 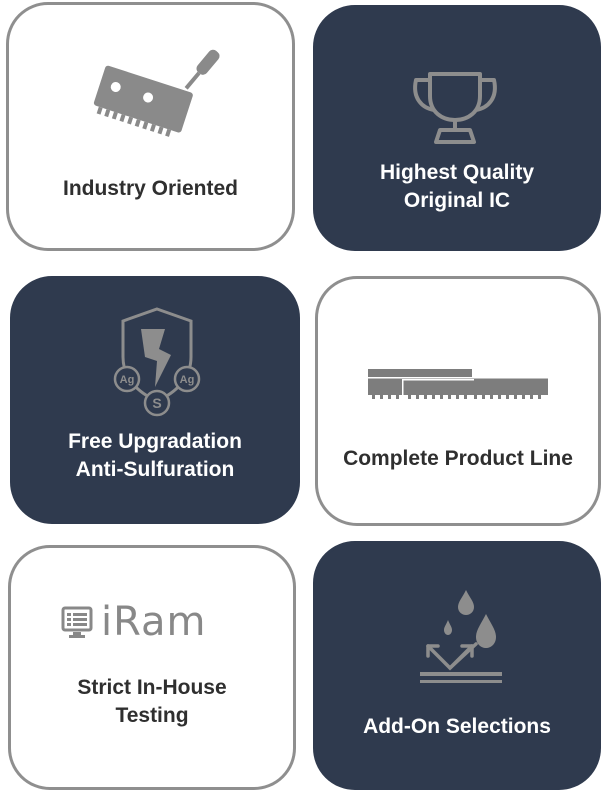 I want to click on checklist-monitor-icon, so click(x=77, y=622).